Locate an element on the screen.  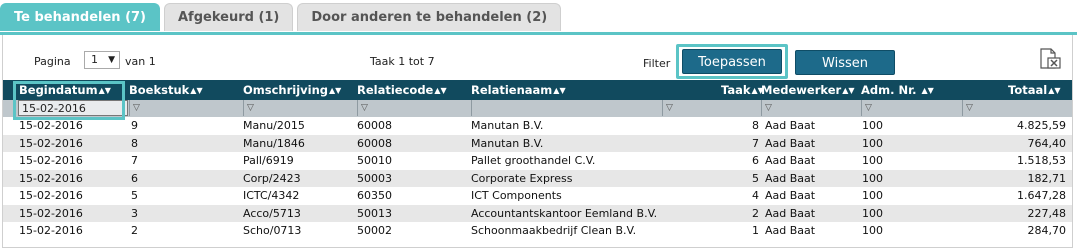
filter-row: 15-02-2016 ▽ ▽ ▽ ▽ ▽ ▽ ▽ is located at coordinates (537, 108).